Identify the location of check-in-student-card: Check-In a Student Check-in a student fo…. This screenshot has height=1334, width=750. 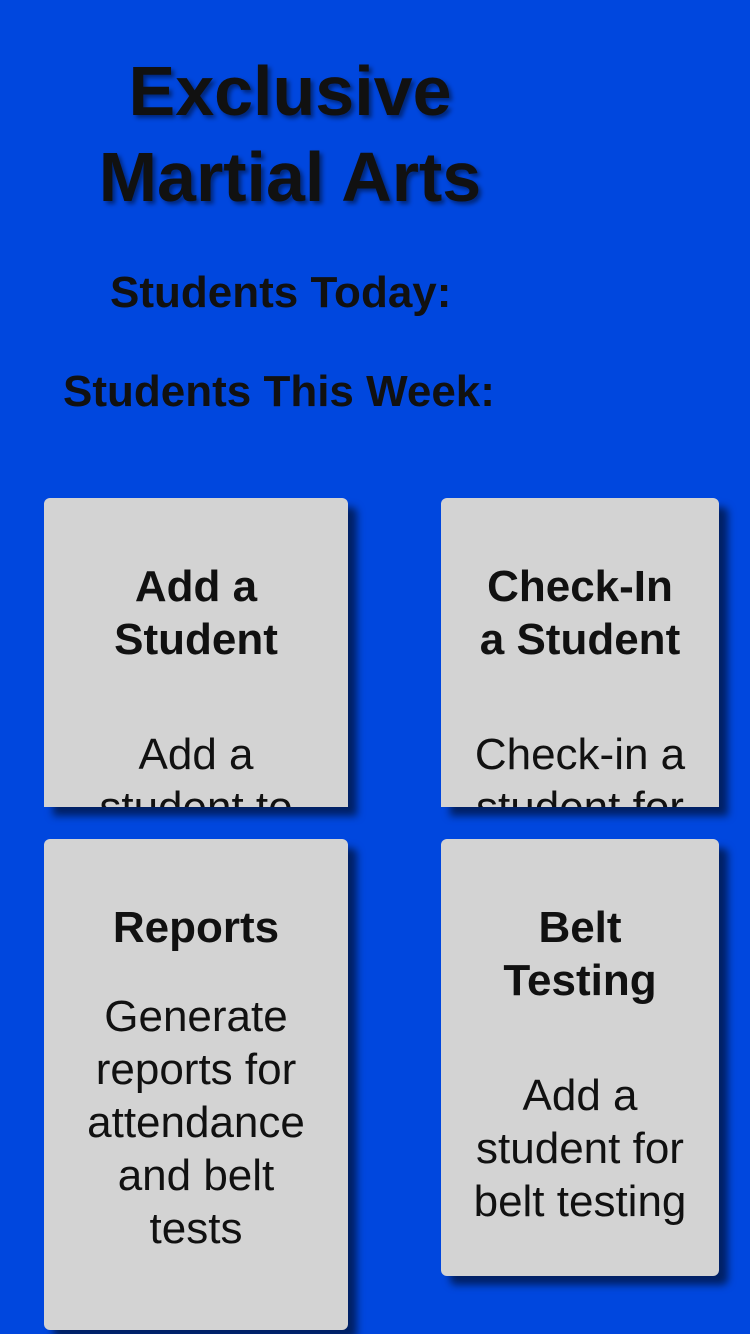
(580, 652).